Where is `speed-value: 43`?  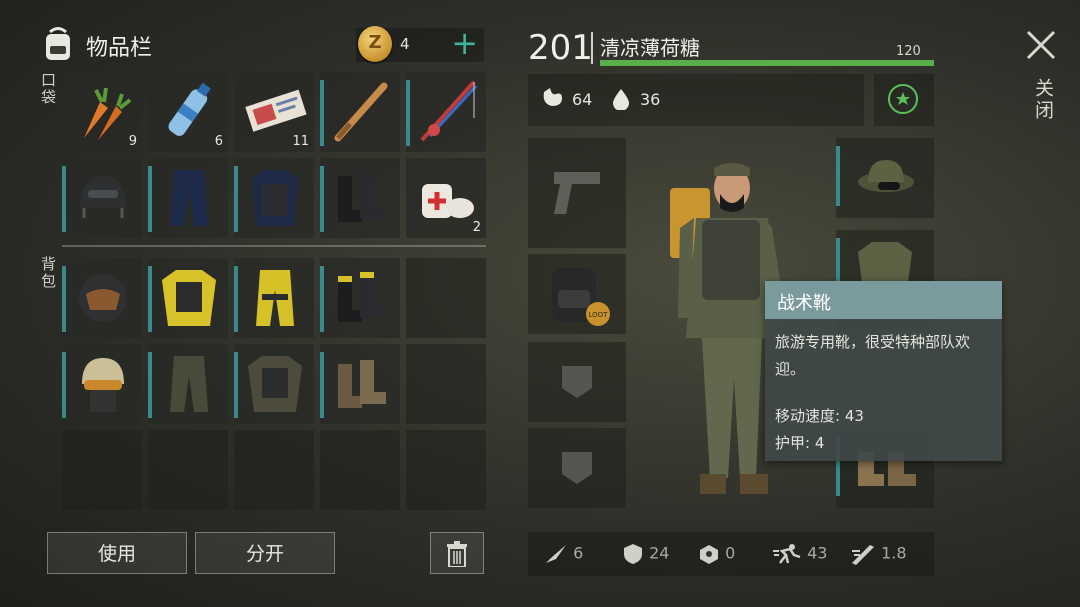 speed-value: 43 is located at coordinates (817, 553).